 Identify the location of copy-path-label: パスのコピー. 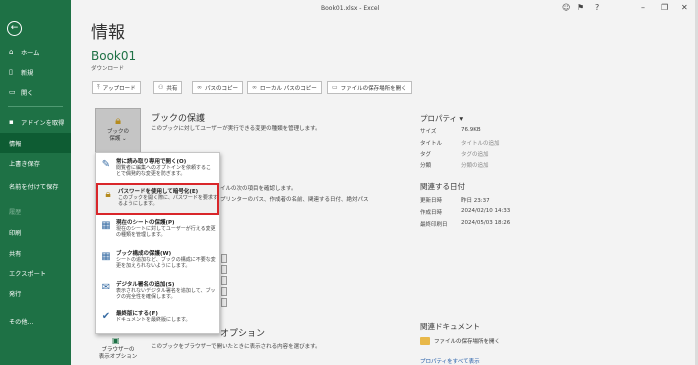
(222, 88).